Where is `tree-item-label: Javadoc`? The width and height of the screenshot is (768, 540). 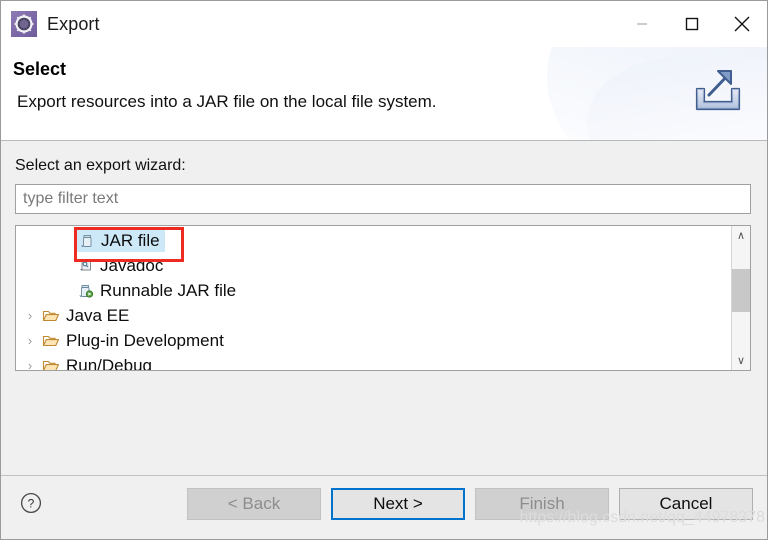
tree-item-label: Javadoc is located at coordinates (132, 265).